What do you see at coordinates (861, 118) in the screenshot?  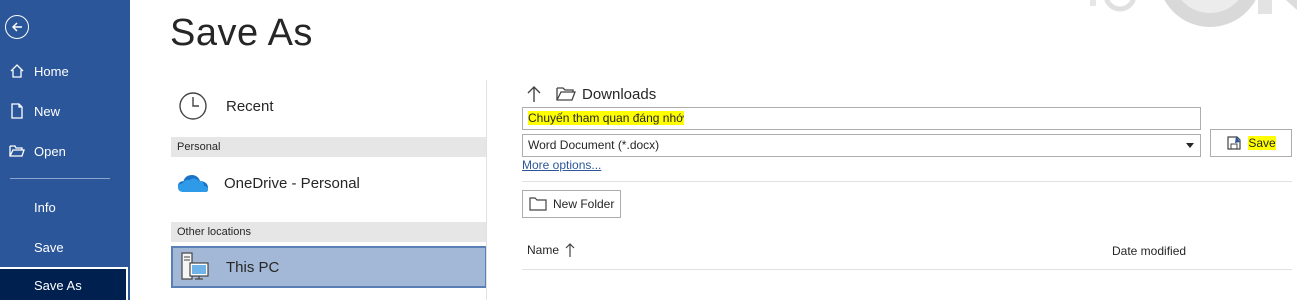 I see `filename-input: Chuyến tham quan đáng nhớ` at bounding box center [861, 118].